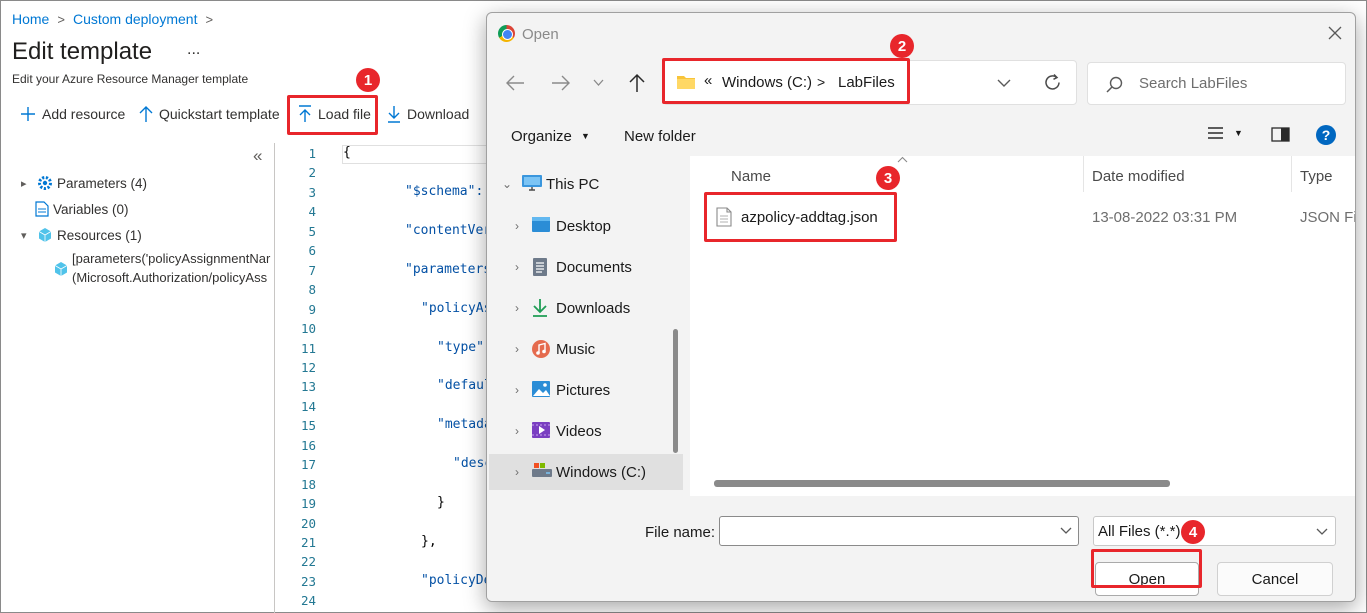  What do you see at coordinates (308, 406) in the screenshot?
I see `line-number: 14` at bounding box center [308, 406].